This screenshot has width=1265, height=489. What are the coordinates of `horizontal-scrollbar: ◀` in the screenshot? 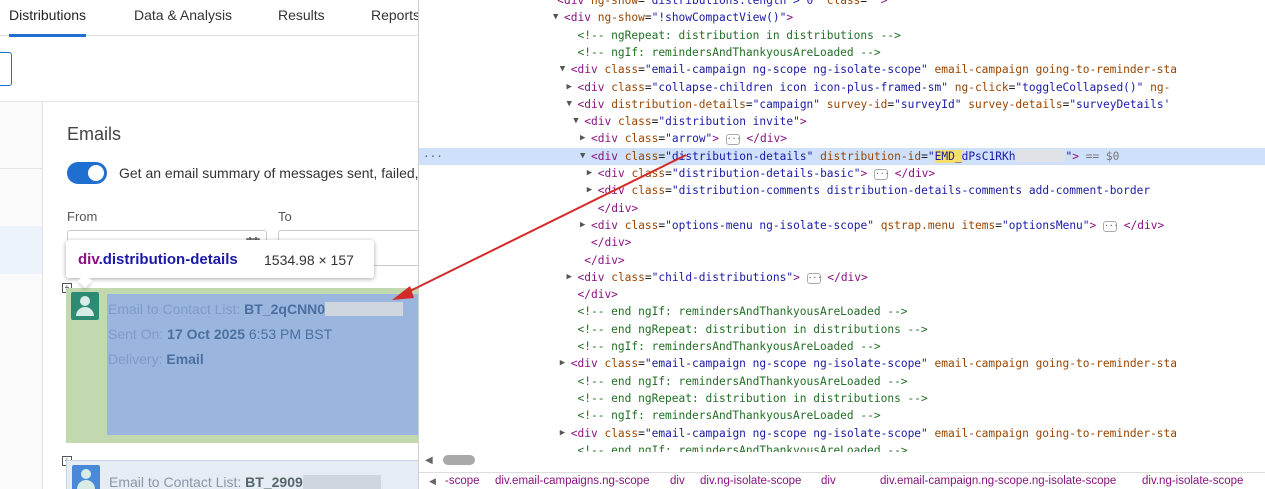 It's located at (842, 460).